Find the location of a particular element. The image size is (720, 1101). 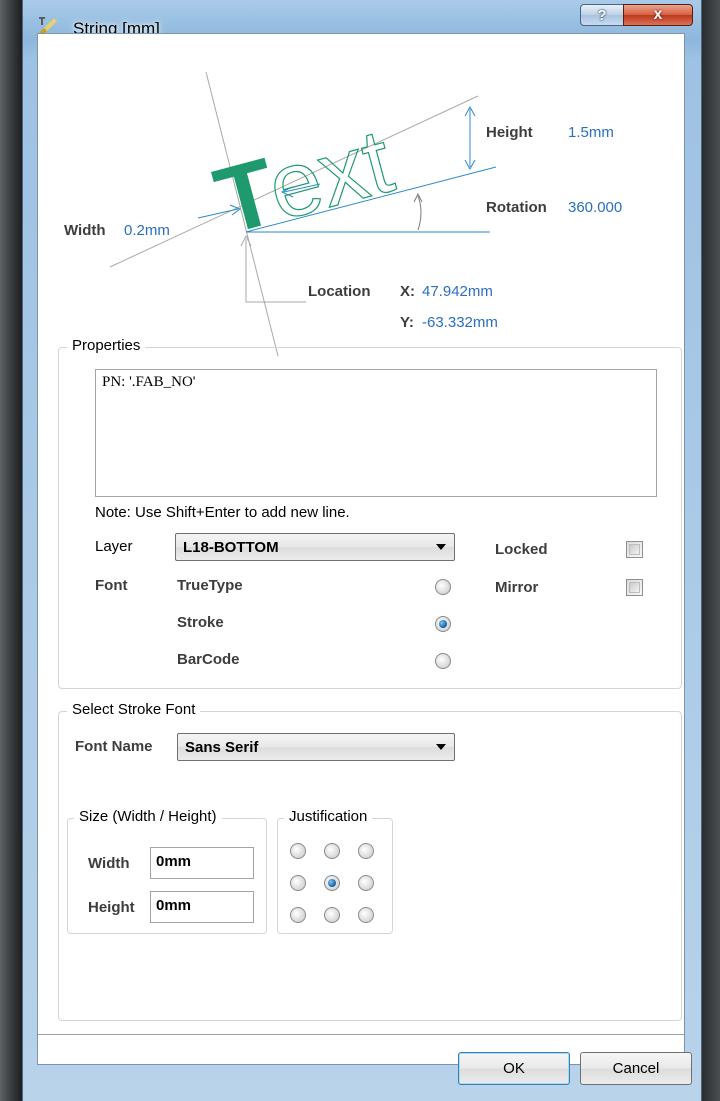

mirror-checkbox is located at coordinates (634, 587).